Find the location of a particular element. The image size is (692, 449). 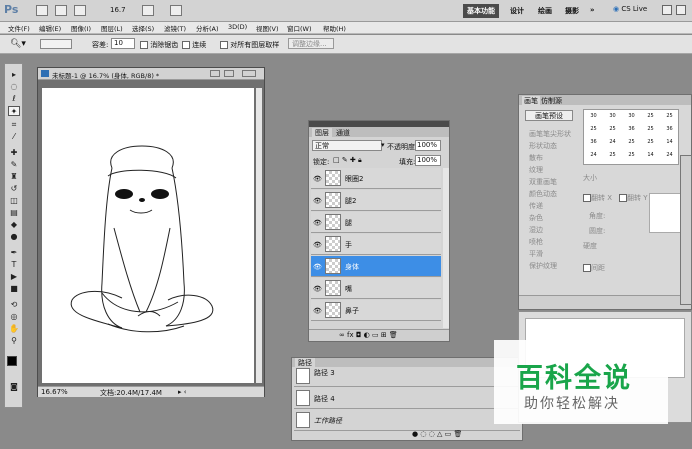

contiguous-checkbox: 连续 is located at coordinates (194, 45).